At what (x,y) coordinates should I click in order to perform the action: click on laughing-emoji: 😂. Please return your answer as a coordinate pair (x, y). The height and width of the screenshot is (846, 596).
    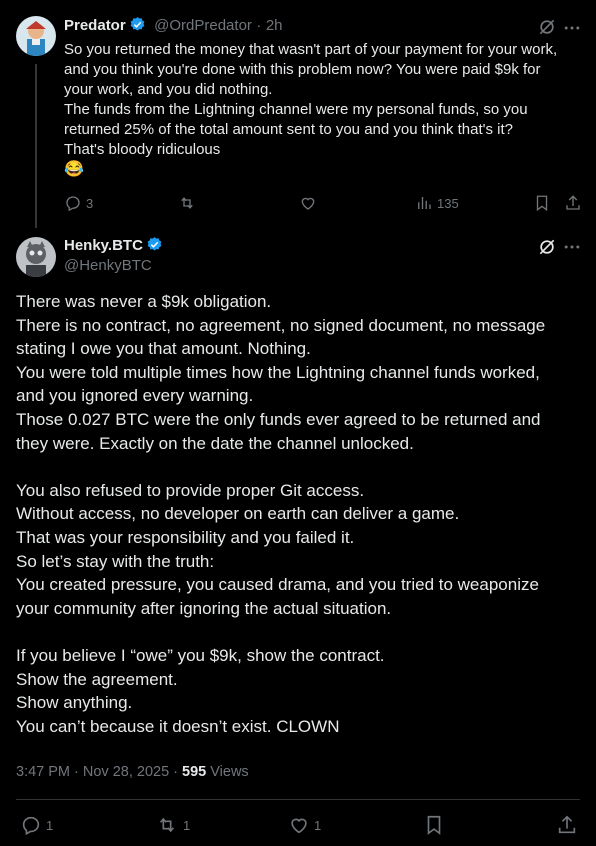
    Looking at the image, I should click on (74, 169).